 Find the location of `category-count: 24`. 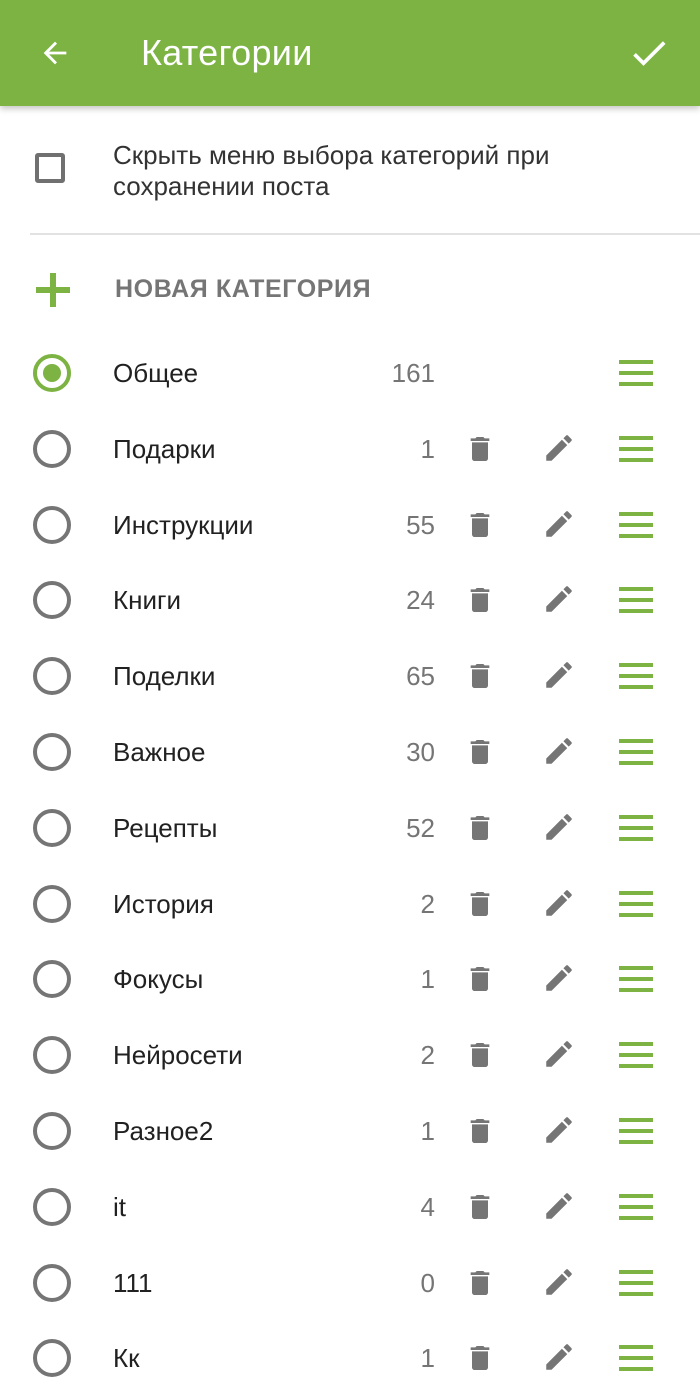

category-count: 24 is located at coordinates (420, 600).